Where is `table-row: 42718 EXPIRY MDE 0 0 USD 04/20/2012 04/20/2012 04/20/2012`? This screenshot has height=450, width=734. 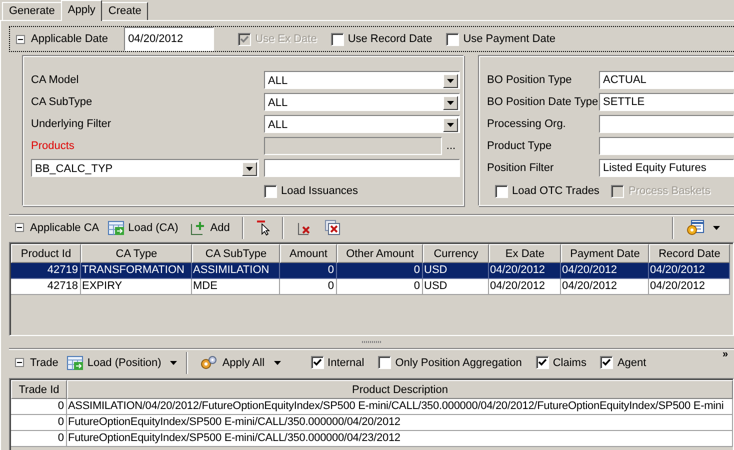
table-row: 42718 EXPIRY MDE 0 0 USD 04/20/2012 04/20/2012 04/20/2012 is located at coordinates (372, 287).